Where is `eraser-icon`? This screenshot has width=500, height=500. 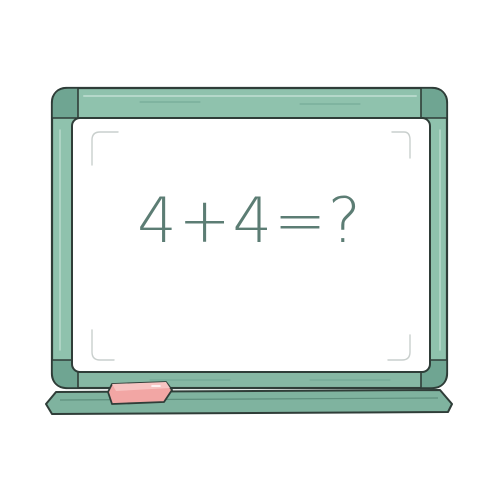 eraser-icon is located at coordinates (140, 393).